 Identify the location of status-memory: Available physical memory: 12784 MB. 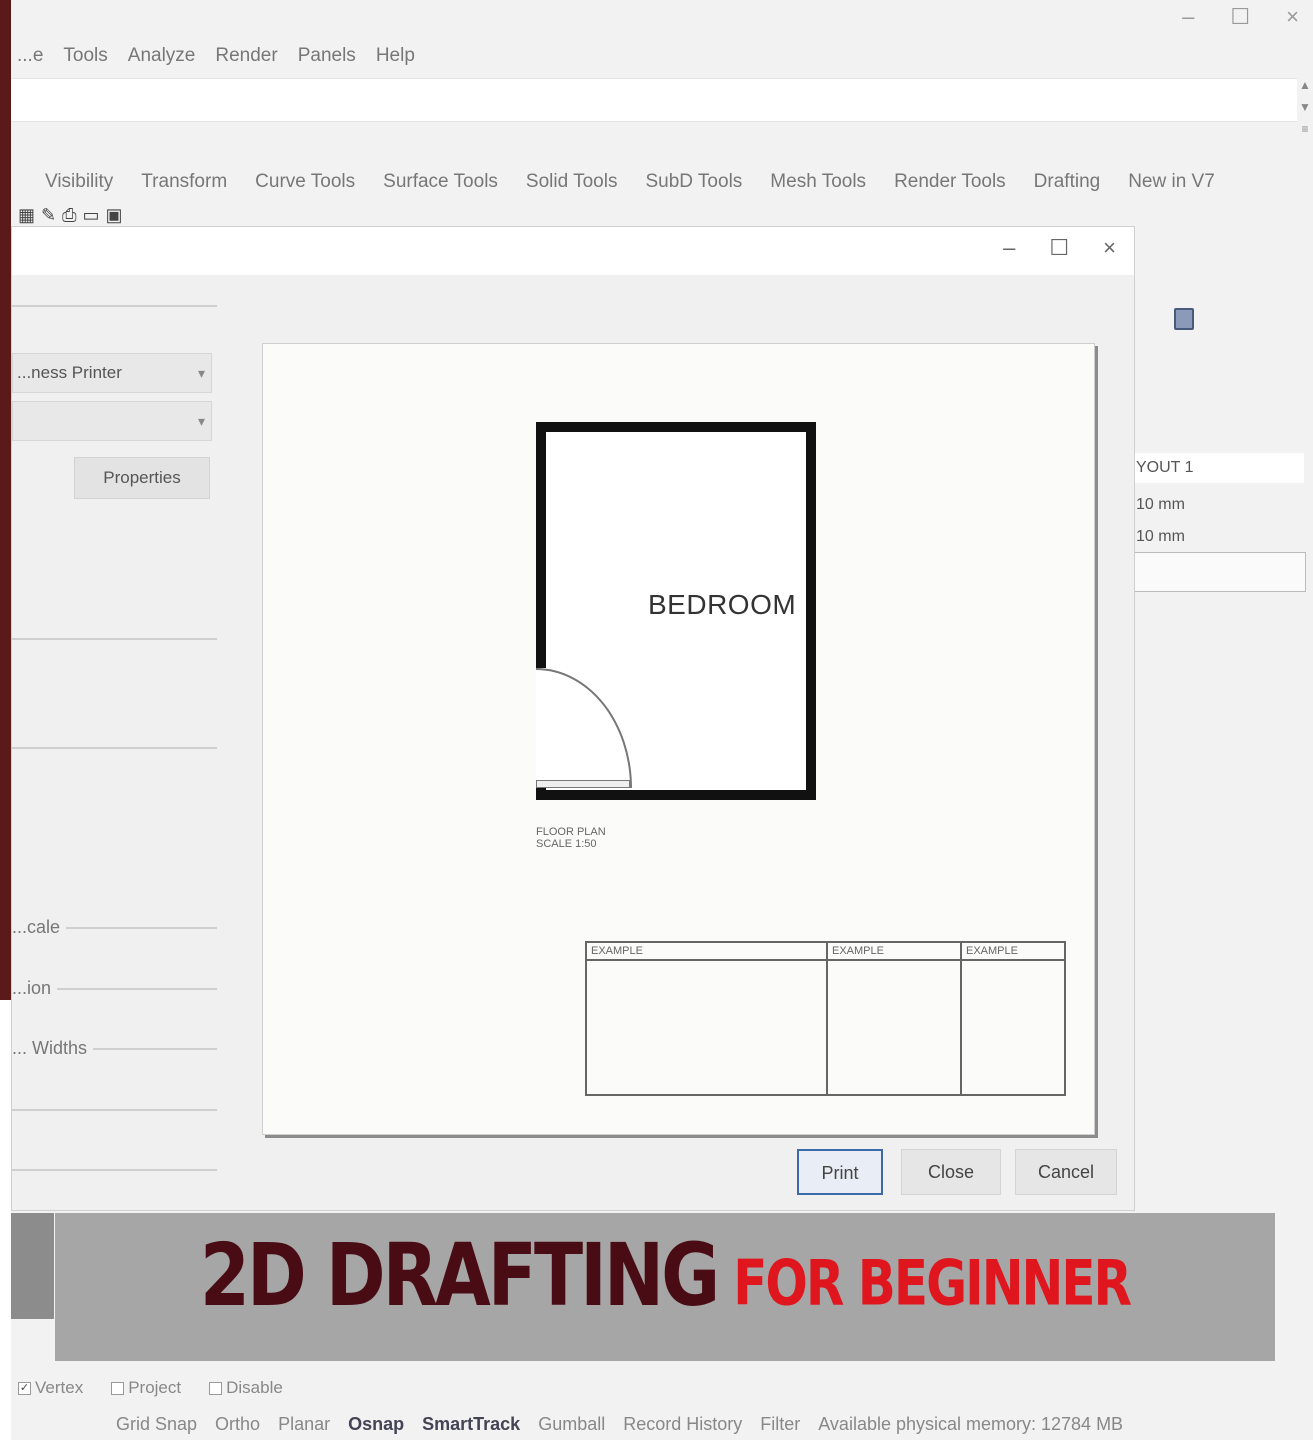
(971, 1423).